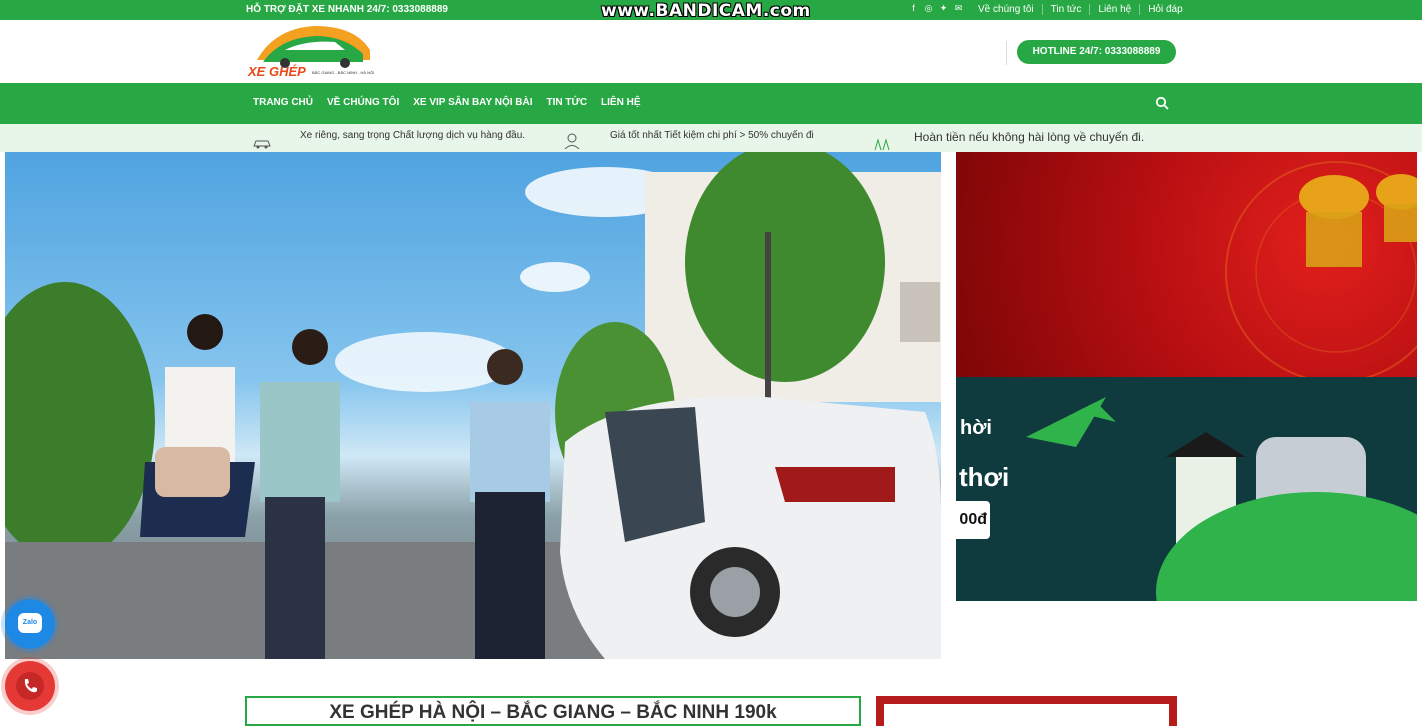  I want to click on top-links: Về chúng tôi Tin tức Liên hệ Hỏi đáp, so click(1080, 9).